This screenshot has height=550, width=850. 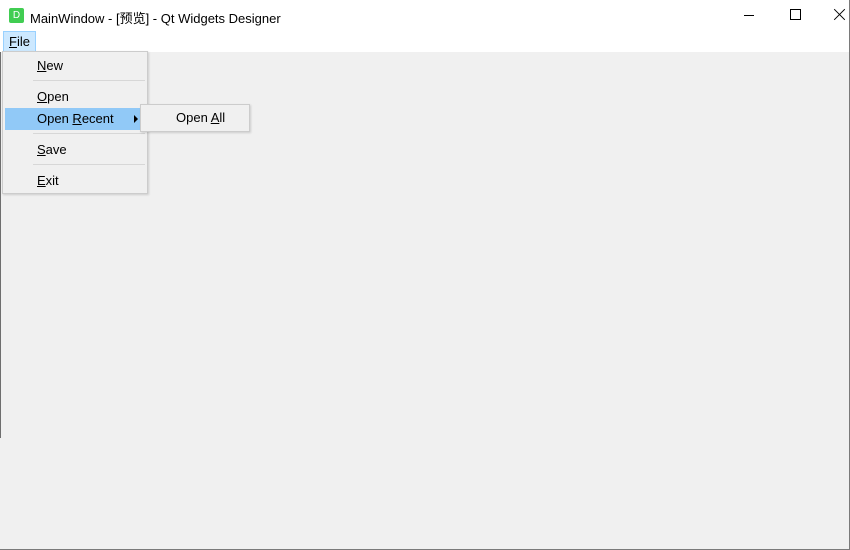 What do you see at coordinates (839, 14) in the screenshot?
I see `close-icon` at bounding box center [839, 14].